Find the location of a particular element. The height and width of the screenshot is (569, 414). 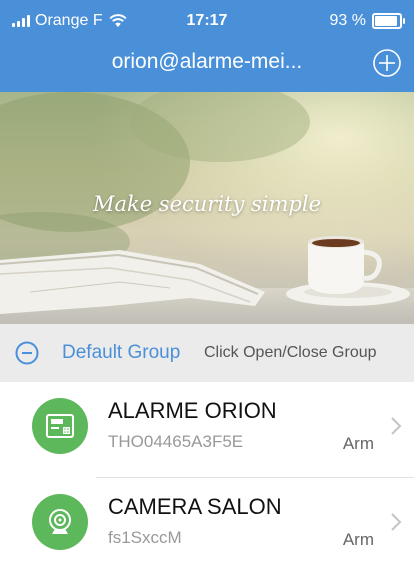

status-bar: Orange F 17:17 93 % is located at coordinates (207, 22).